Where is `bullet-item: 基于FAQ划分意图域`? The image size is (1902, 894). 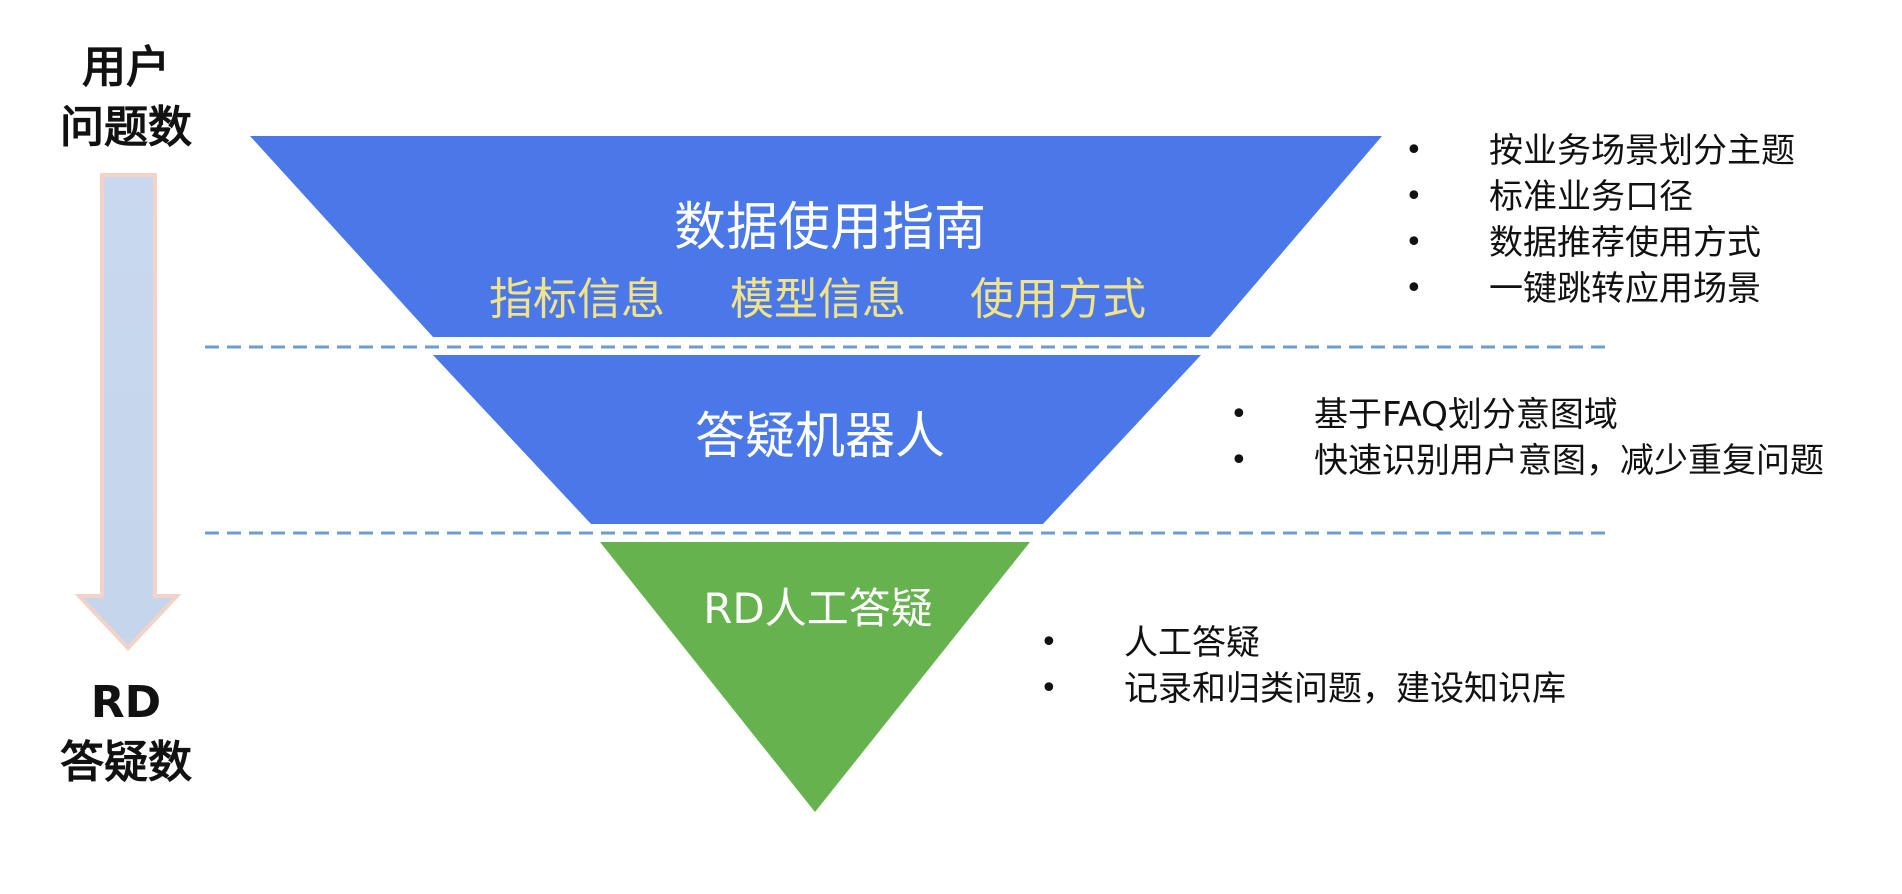 bullet-item: 基于FAQ划分意图域 is located at coordinates (1527, 415).